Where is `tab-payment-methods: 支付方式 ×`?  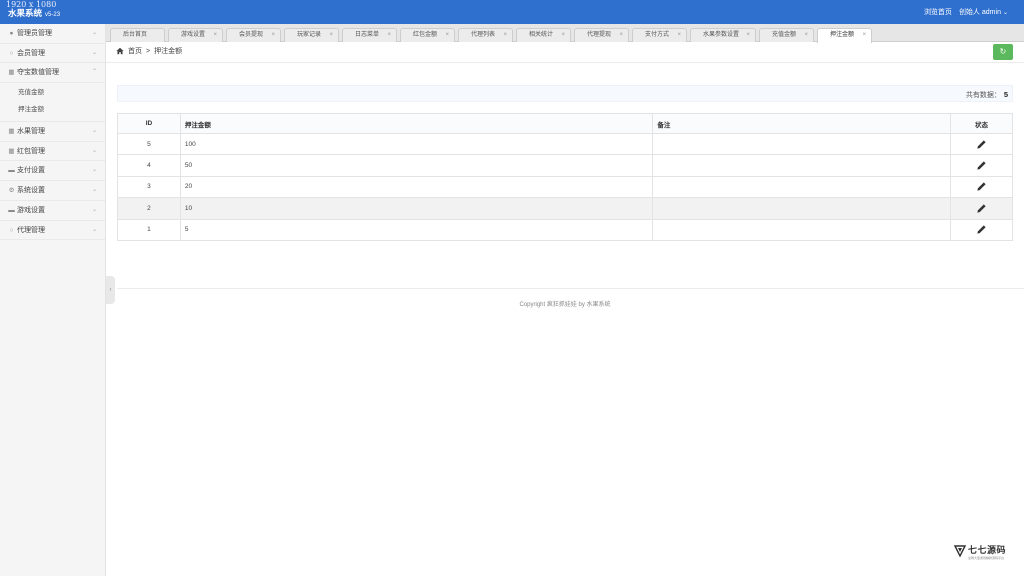 tab-payment-methods: 支付方式 × is located at coordinates (659, 35).